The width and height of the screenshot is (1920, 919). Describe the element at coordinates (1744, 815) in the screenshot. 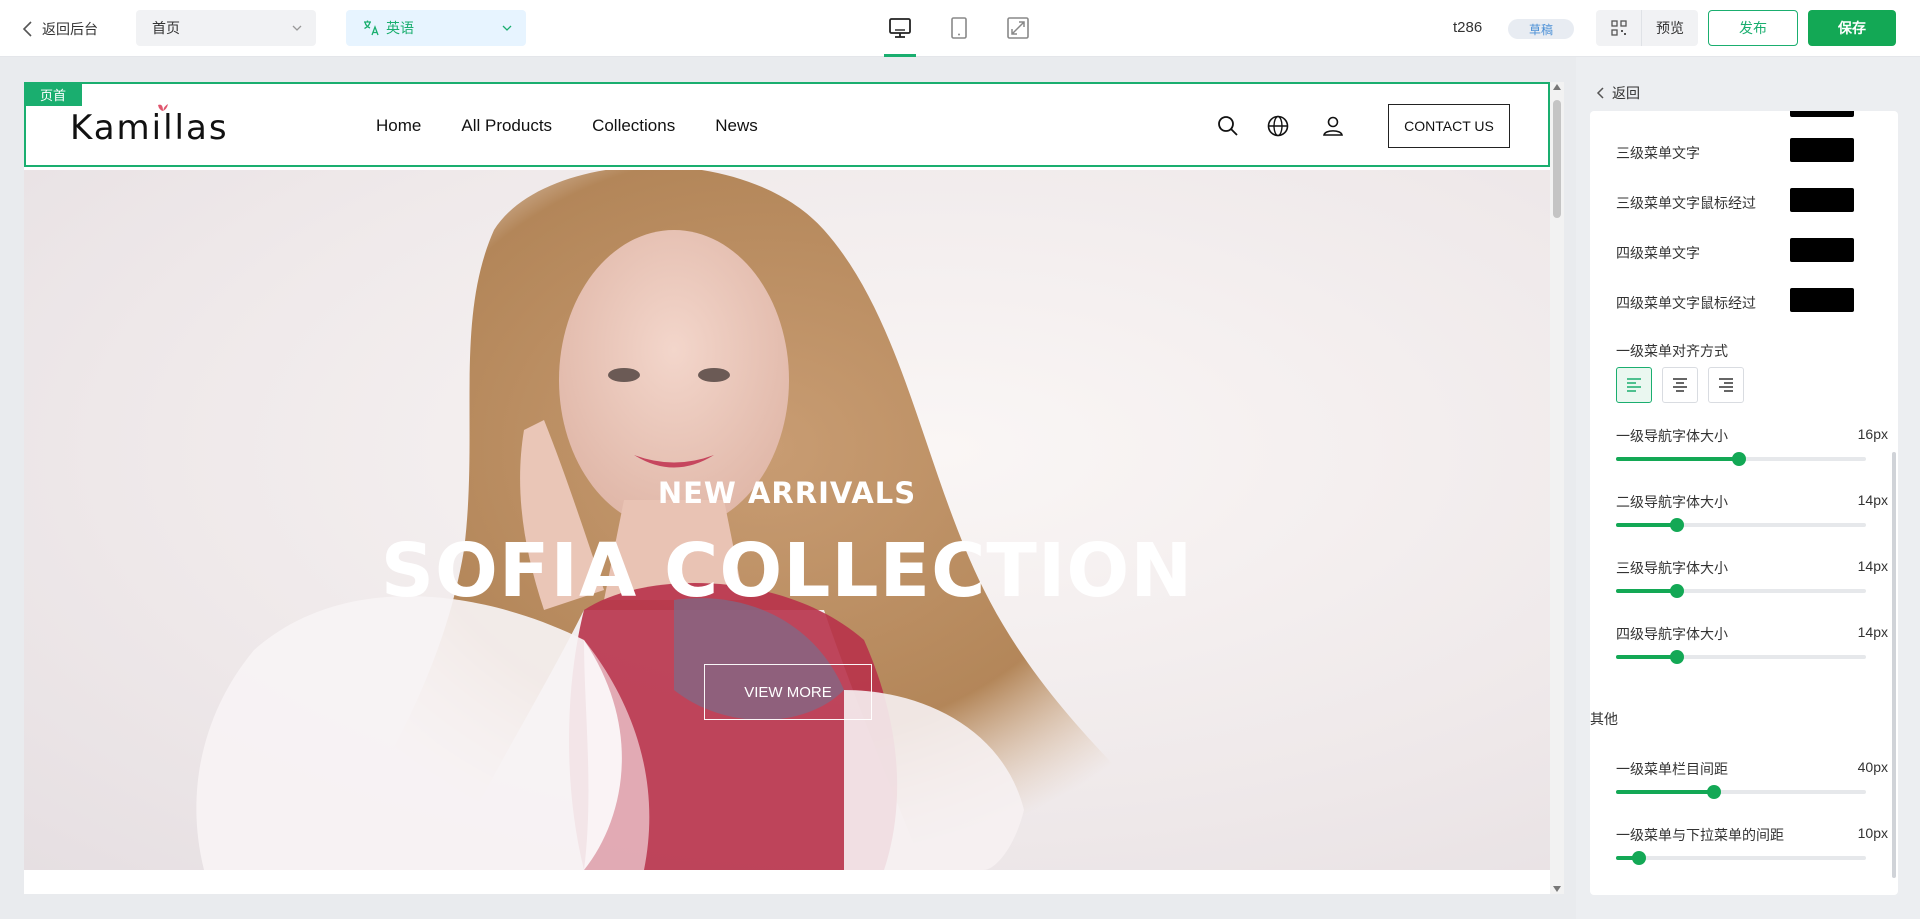

I see `other-settings-card: 一级菜单栏目间距 40px 一级菜单与下拉菜单的间距 10px` at that location.